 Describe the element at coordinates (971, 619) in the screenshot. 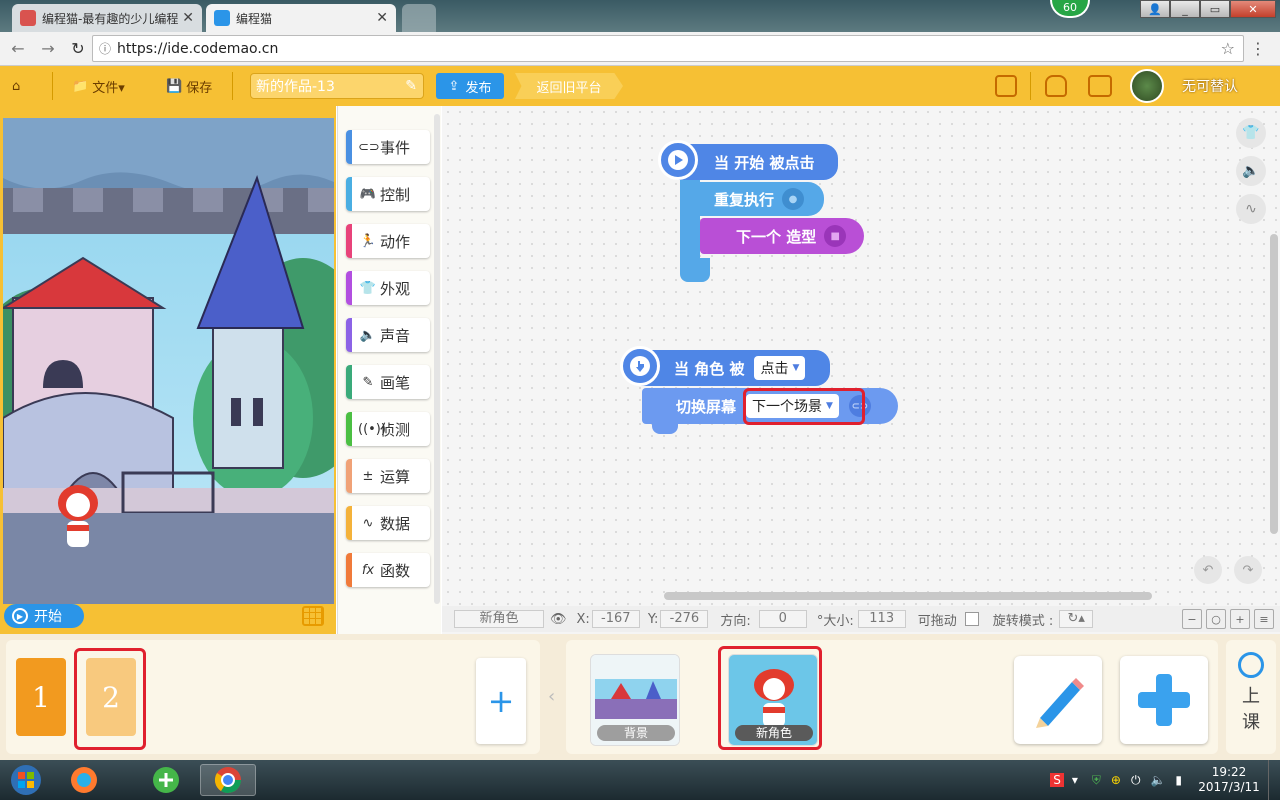

I see `draggable-checkbox` at that location.